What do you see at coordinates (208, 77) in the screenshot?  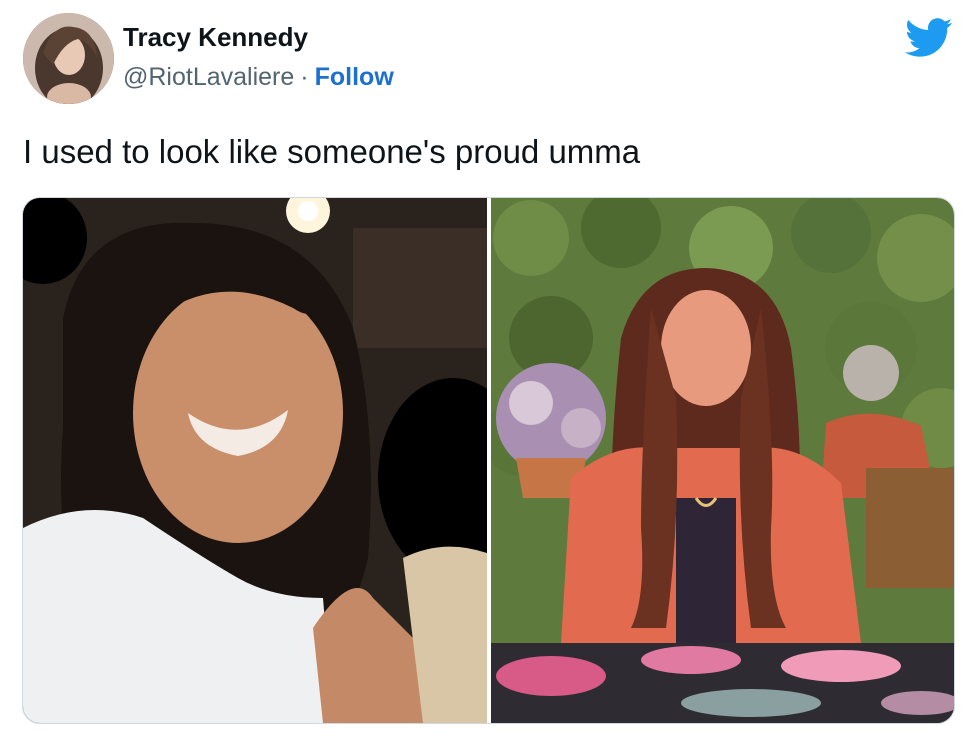 I see `author-handle: @RiotLavaliere` at bounding box center [208, 77].